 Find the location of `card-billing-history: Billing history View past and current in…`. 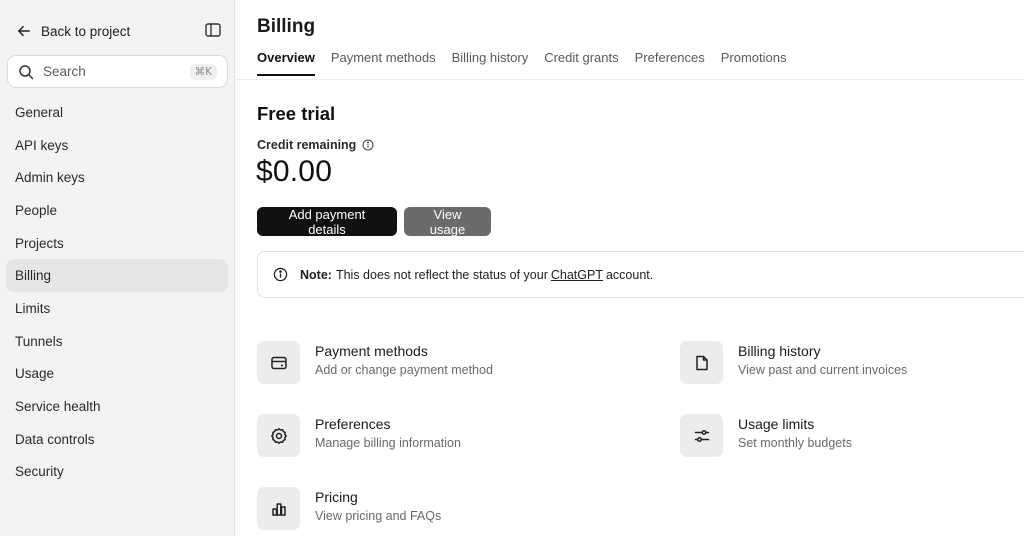

card-billing-history: Billing history View past and current in… is located at coordinates (793, 362).